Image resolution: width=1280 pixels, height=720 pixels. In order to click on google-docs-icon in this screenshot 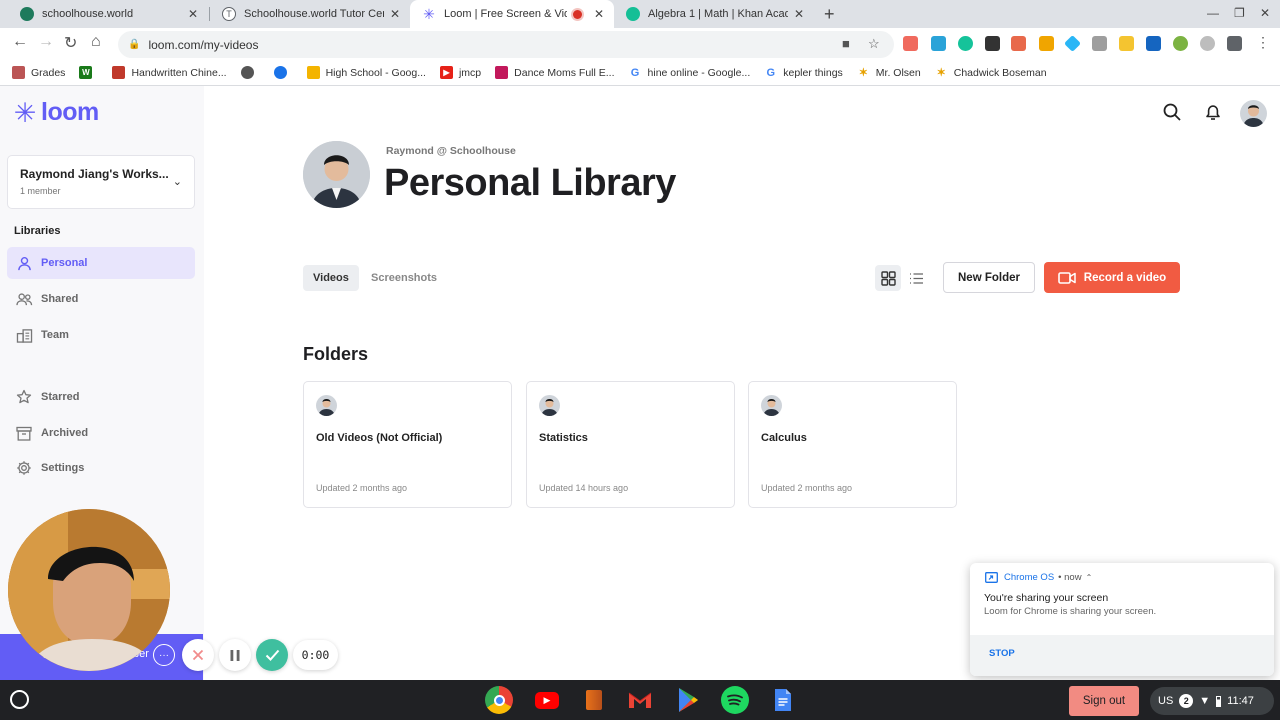, I will do `click(783, 700)`.